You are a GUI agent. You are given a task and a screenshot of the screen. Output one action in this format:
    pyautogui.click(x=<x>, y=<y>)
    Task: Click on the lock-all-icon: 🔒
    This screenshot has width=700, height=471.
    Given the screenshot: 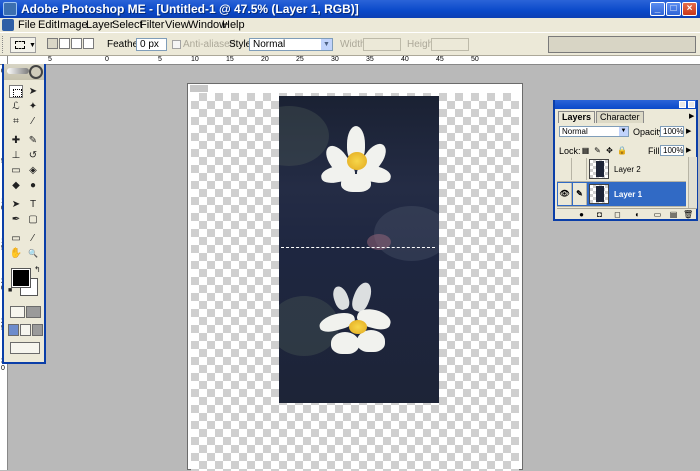 What is the action you would take?
    pyautogui.click(x=622, y=150)
    